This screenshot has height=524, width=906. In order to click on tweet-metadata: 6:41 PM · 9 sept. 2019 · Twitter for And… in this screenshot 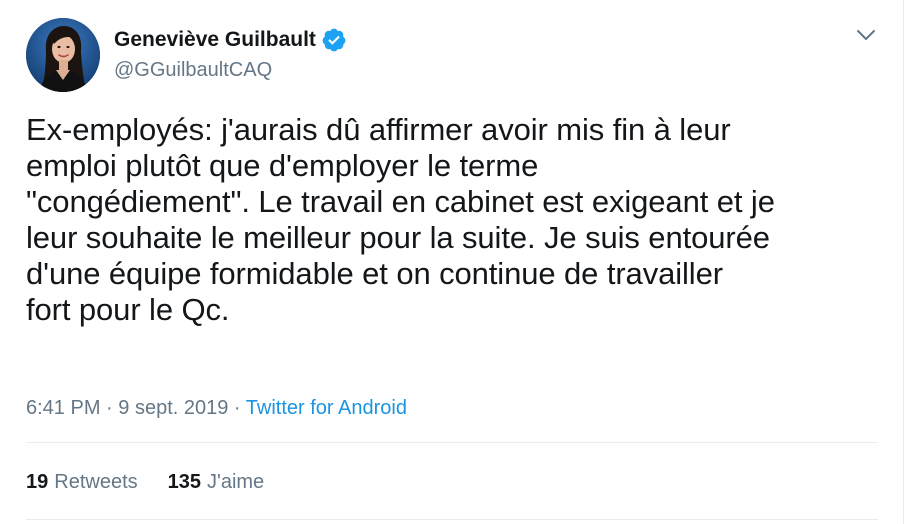, I will do `click(216, 408)`.